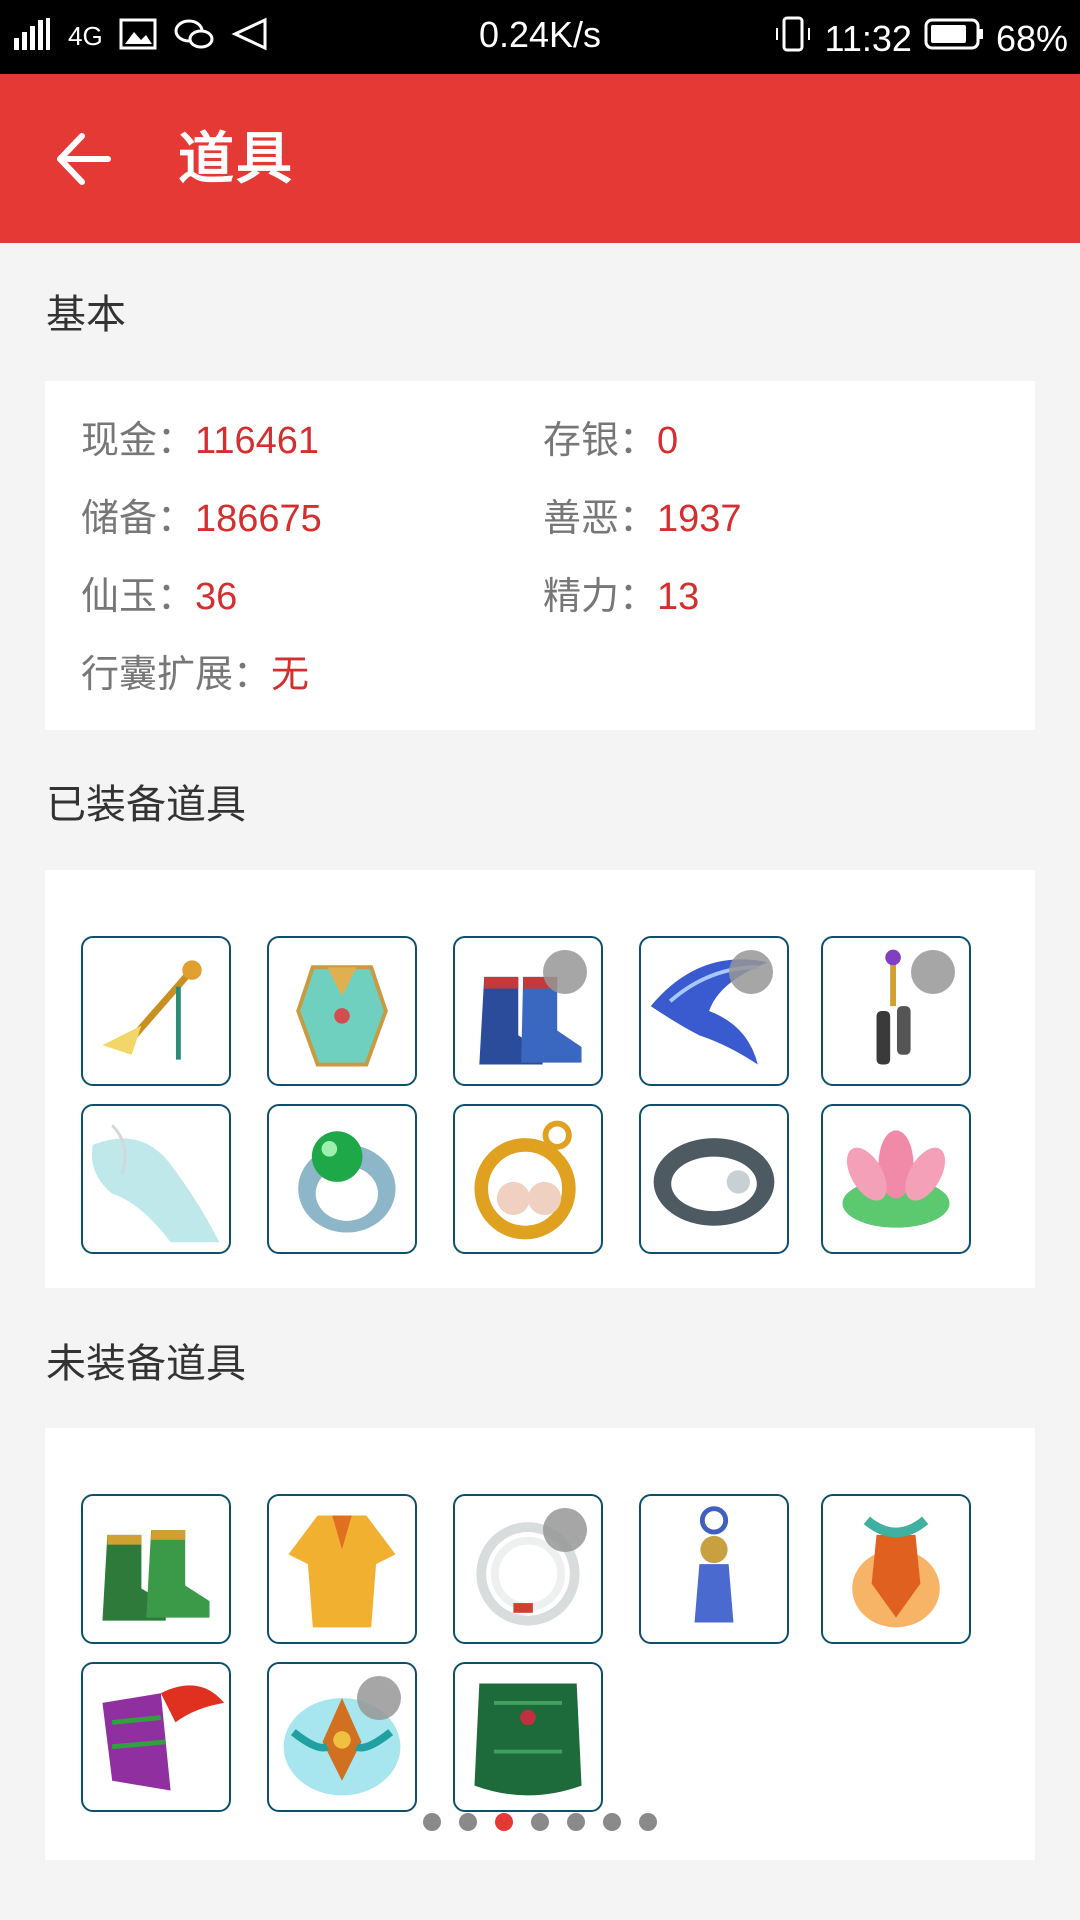  I want to click on page-indicator, so click(540, 1822).